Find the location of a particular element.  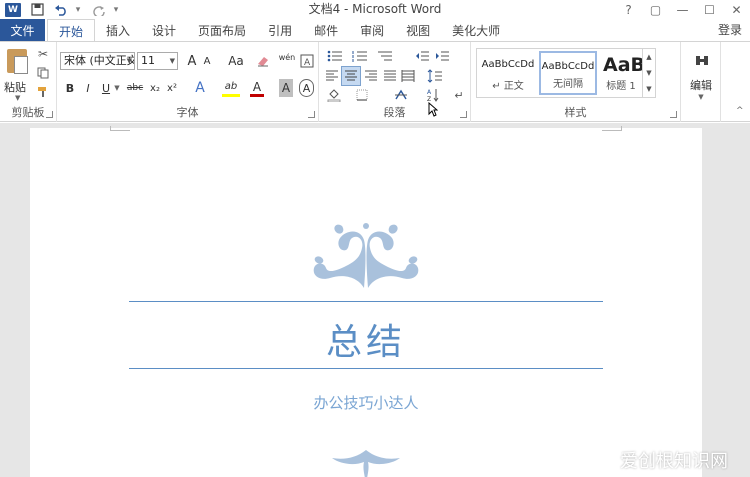

cut-icon: ✂ is located at coordinates (43, 54).